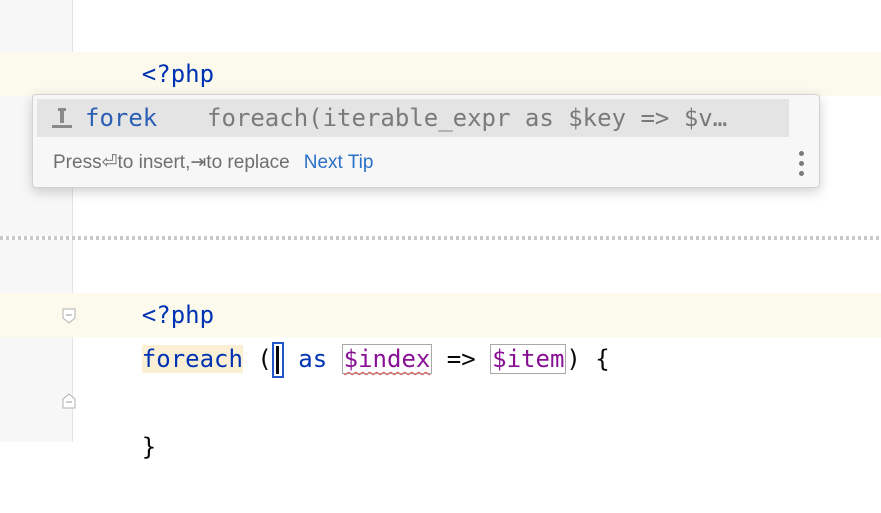 The width and height of the screenshot is (881, 513). I want to click on code-line-closing-brace: }, so click(120, 421).